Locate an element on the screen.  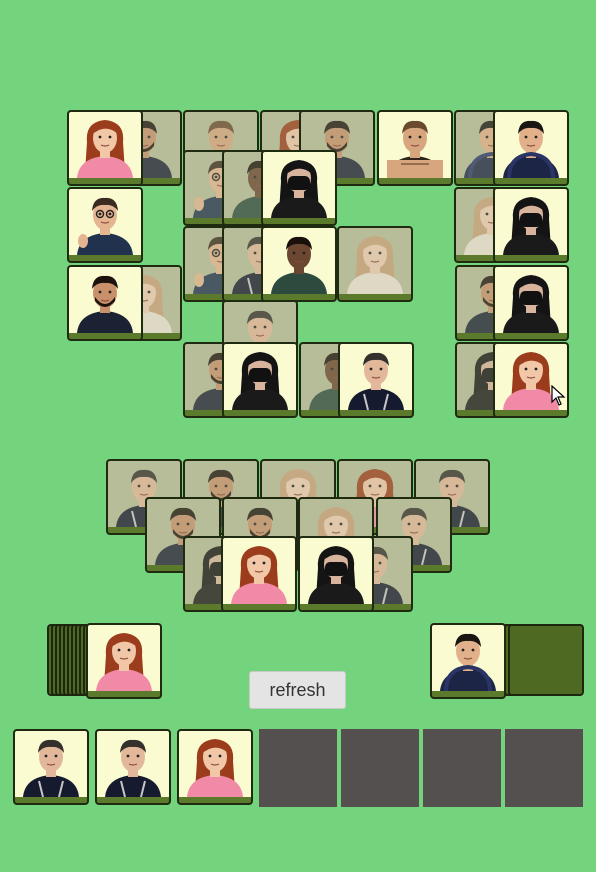
muscular-man-portrait-icon is located at coordinates (415, 149).